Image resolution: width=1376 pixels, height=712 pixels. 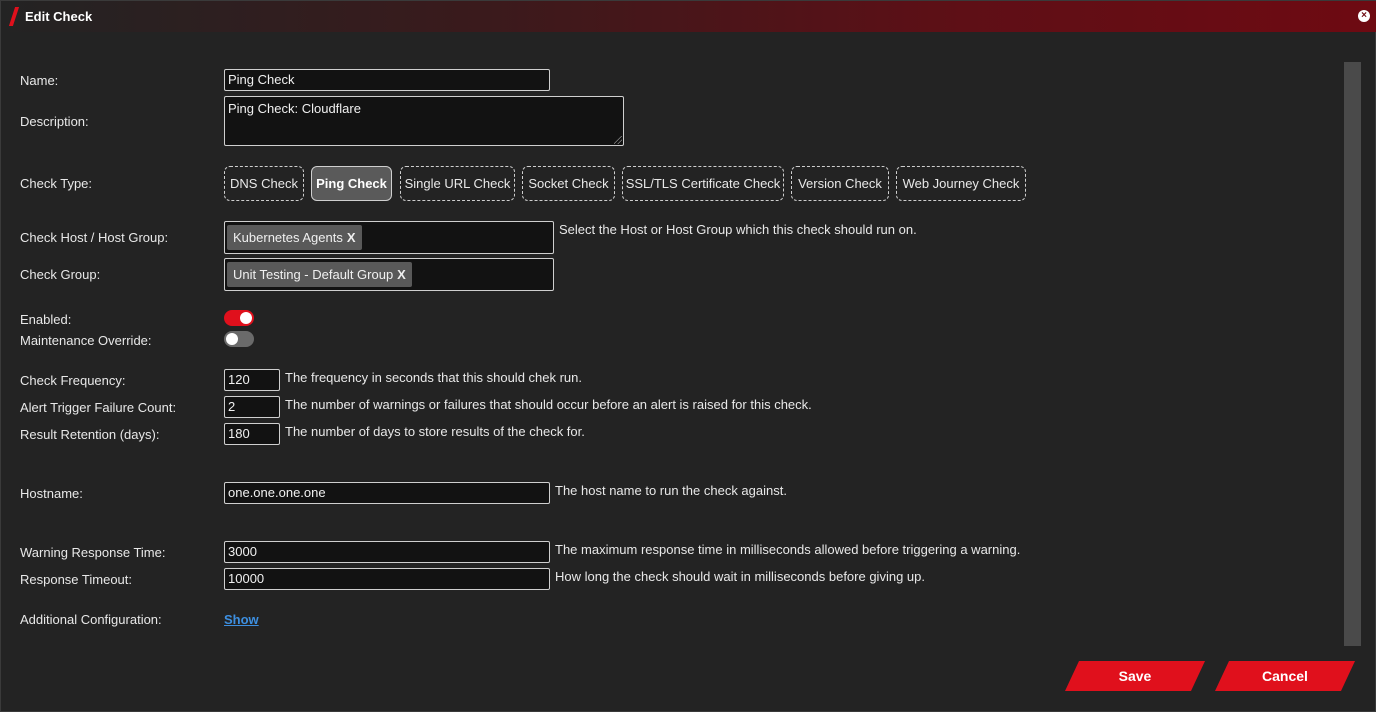 What do you see at coordinates (961, 183) in the screenshot?
I see `check-type-web-journey: Web Journey Check` at bounding box center [961, 183].